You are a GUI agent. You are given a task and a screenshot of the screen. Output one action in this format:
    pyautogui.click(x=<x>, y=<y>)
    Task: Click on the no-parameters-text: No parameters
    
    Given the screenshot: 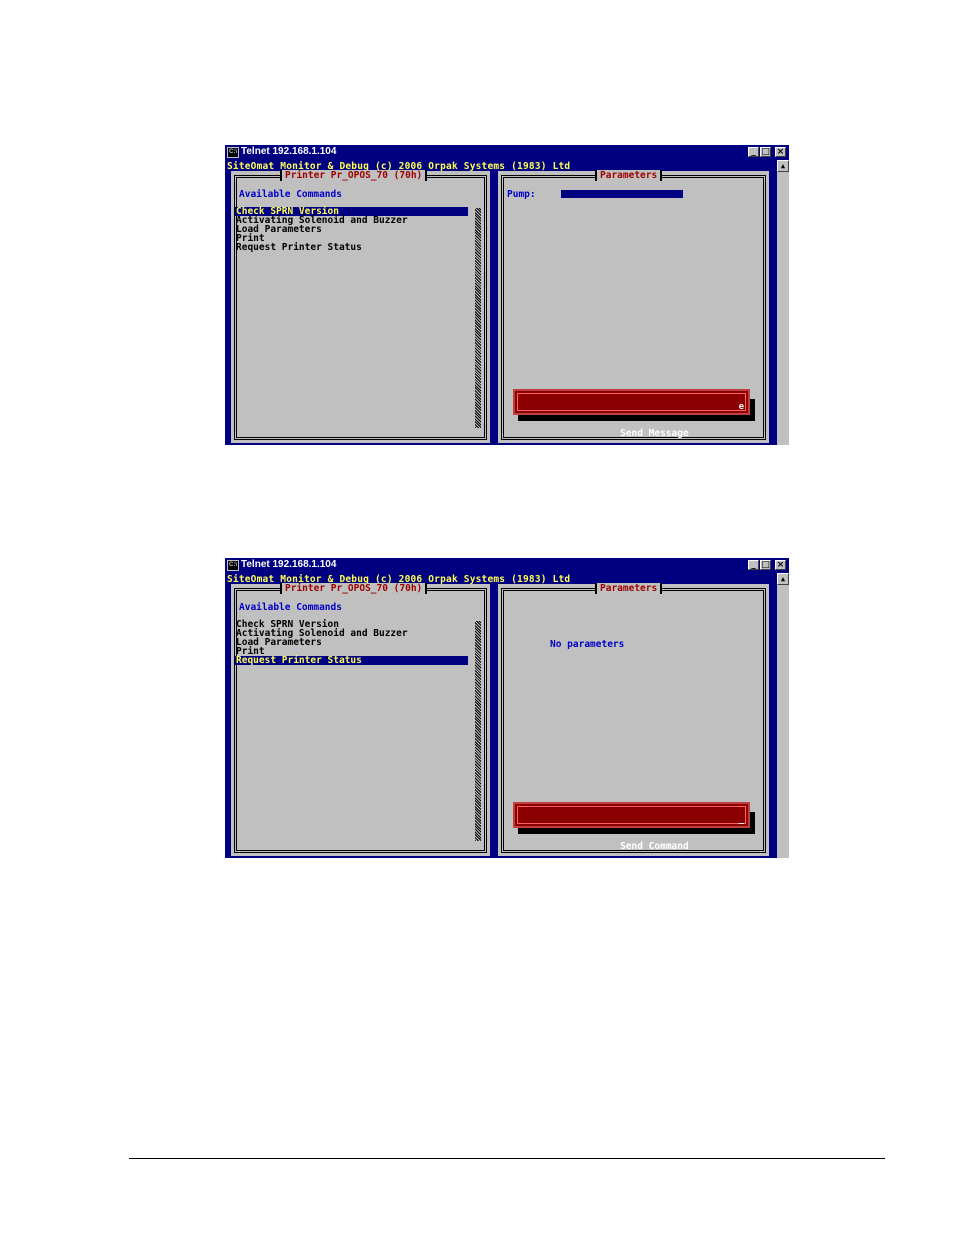 What is the action you would take?
    pyautogui.click(x=587, y=644)
    